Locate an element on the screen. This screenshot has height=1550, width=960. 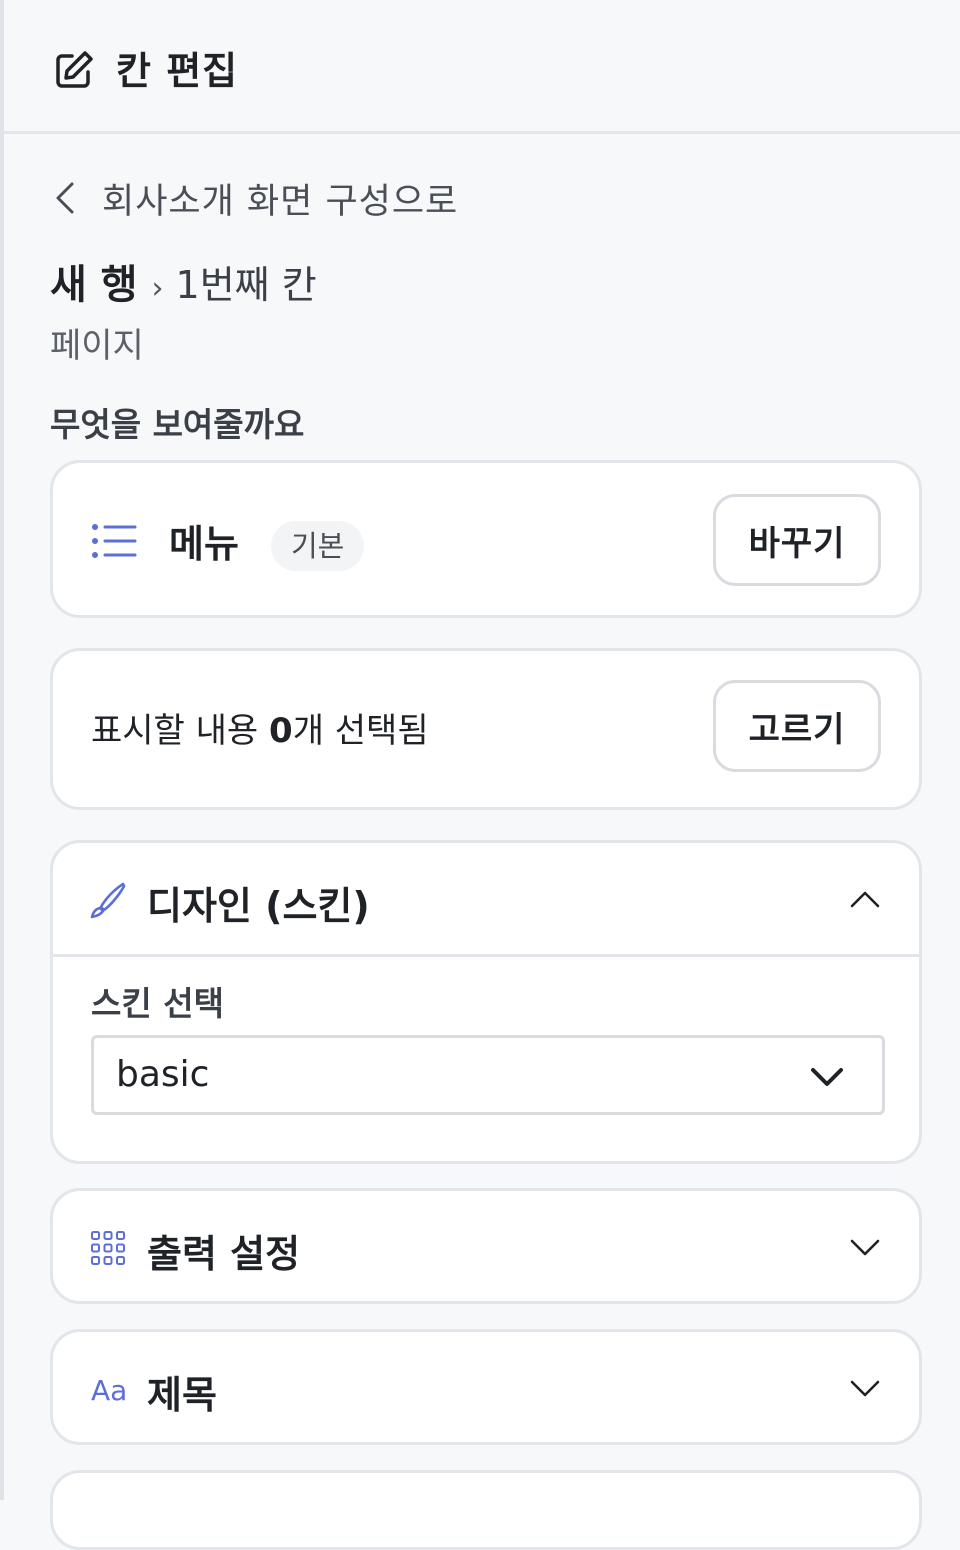
next-section is located at coordinates (486, 1510).